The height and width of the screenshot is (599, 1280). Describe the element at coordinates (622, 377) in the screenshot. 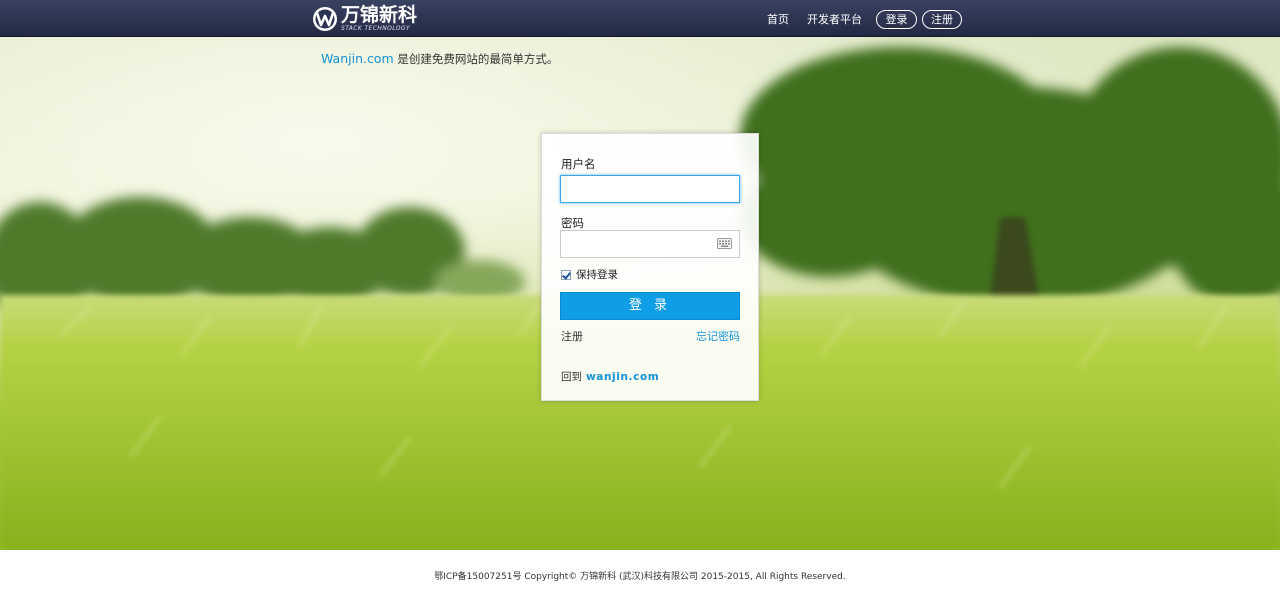

I see `back-site-link: wanjin.com` at that location.